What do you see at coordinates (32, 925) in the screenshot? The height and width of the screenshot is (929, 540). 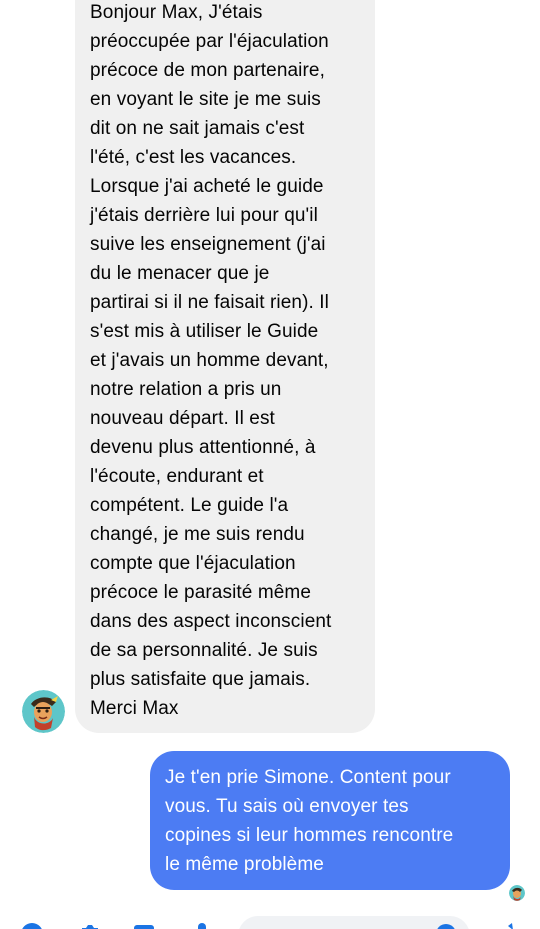 I see `plus-circle-icon` at bounding box center [32, 925].